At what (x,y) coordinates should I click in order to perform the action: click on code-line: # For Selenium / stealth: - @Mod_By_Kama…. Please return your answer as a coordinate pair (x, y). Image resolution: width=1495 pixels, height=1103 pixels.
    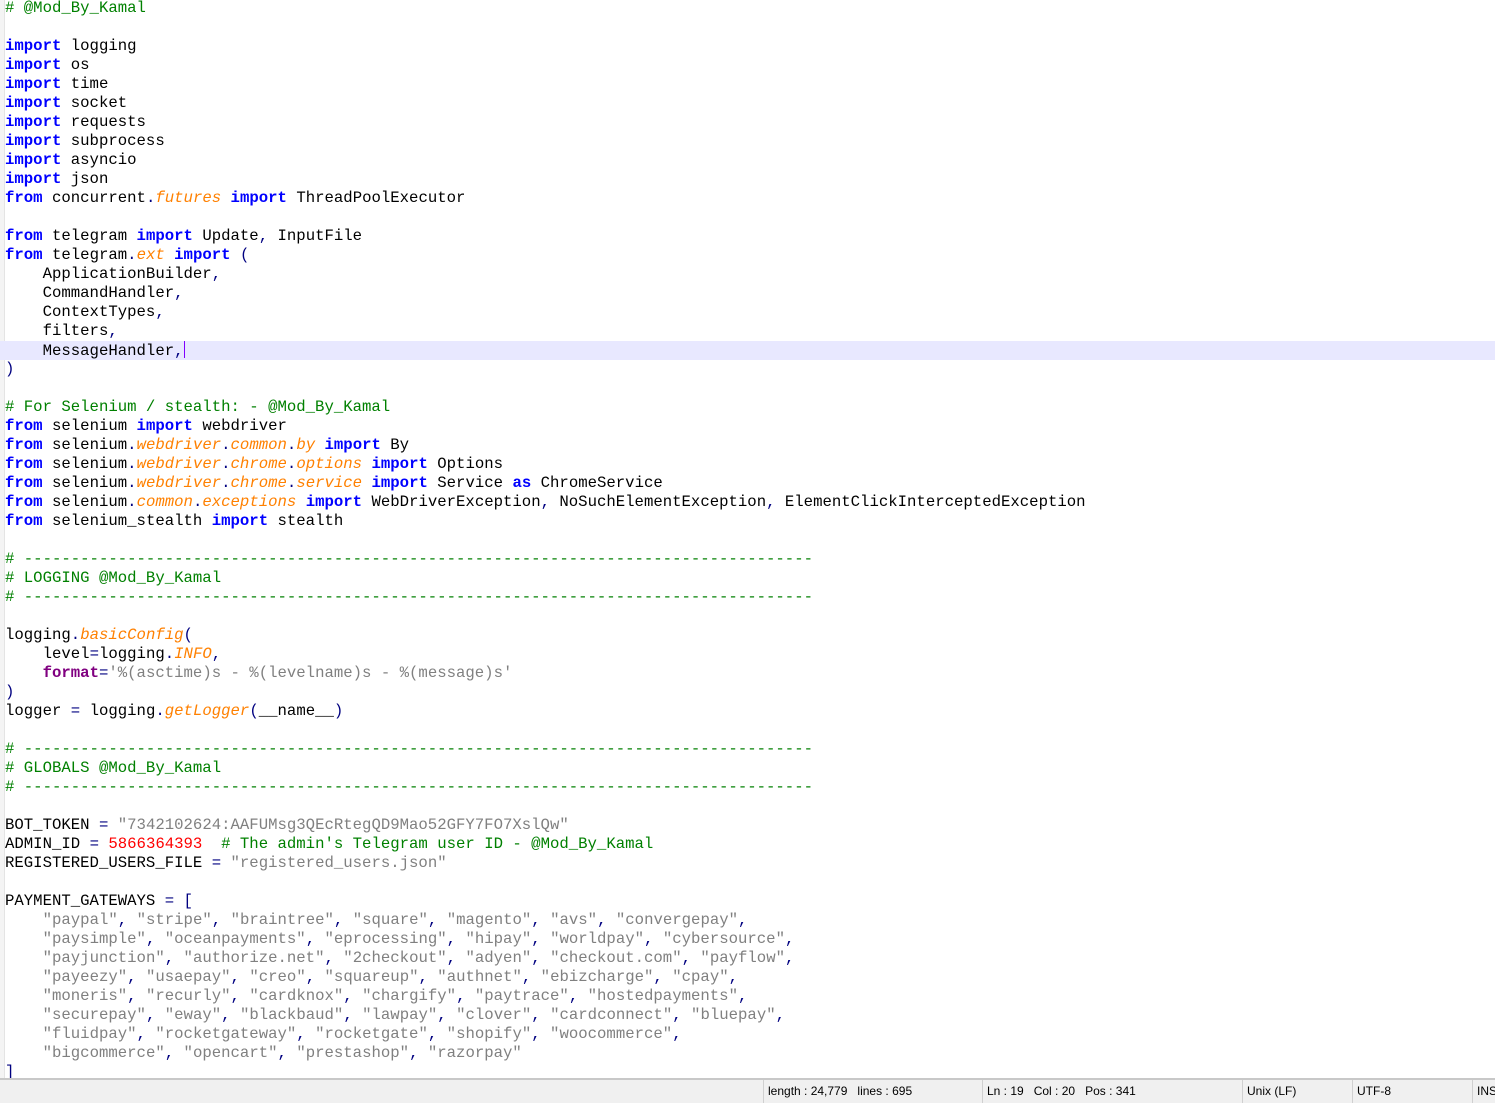
    Looking at the image, I should click on (750, 407).